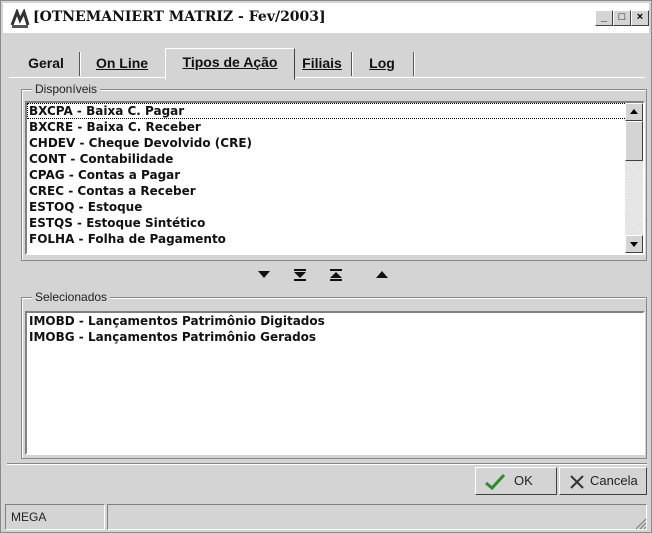 The height and width of the screenshot is (533, 652). I want to click on scroll-down-button, so click(634, 244).